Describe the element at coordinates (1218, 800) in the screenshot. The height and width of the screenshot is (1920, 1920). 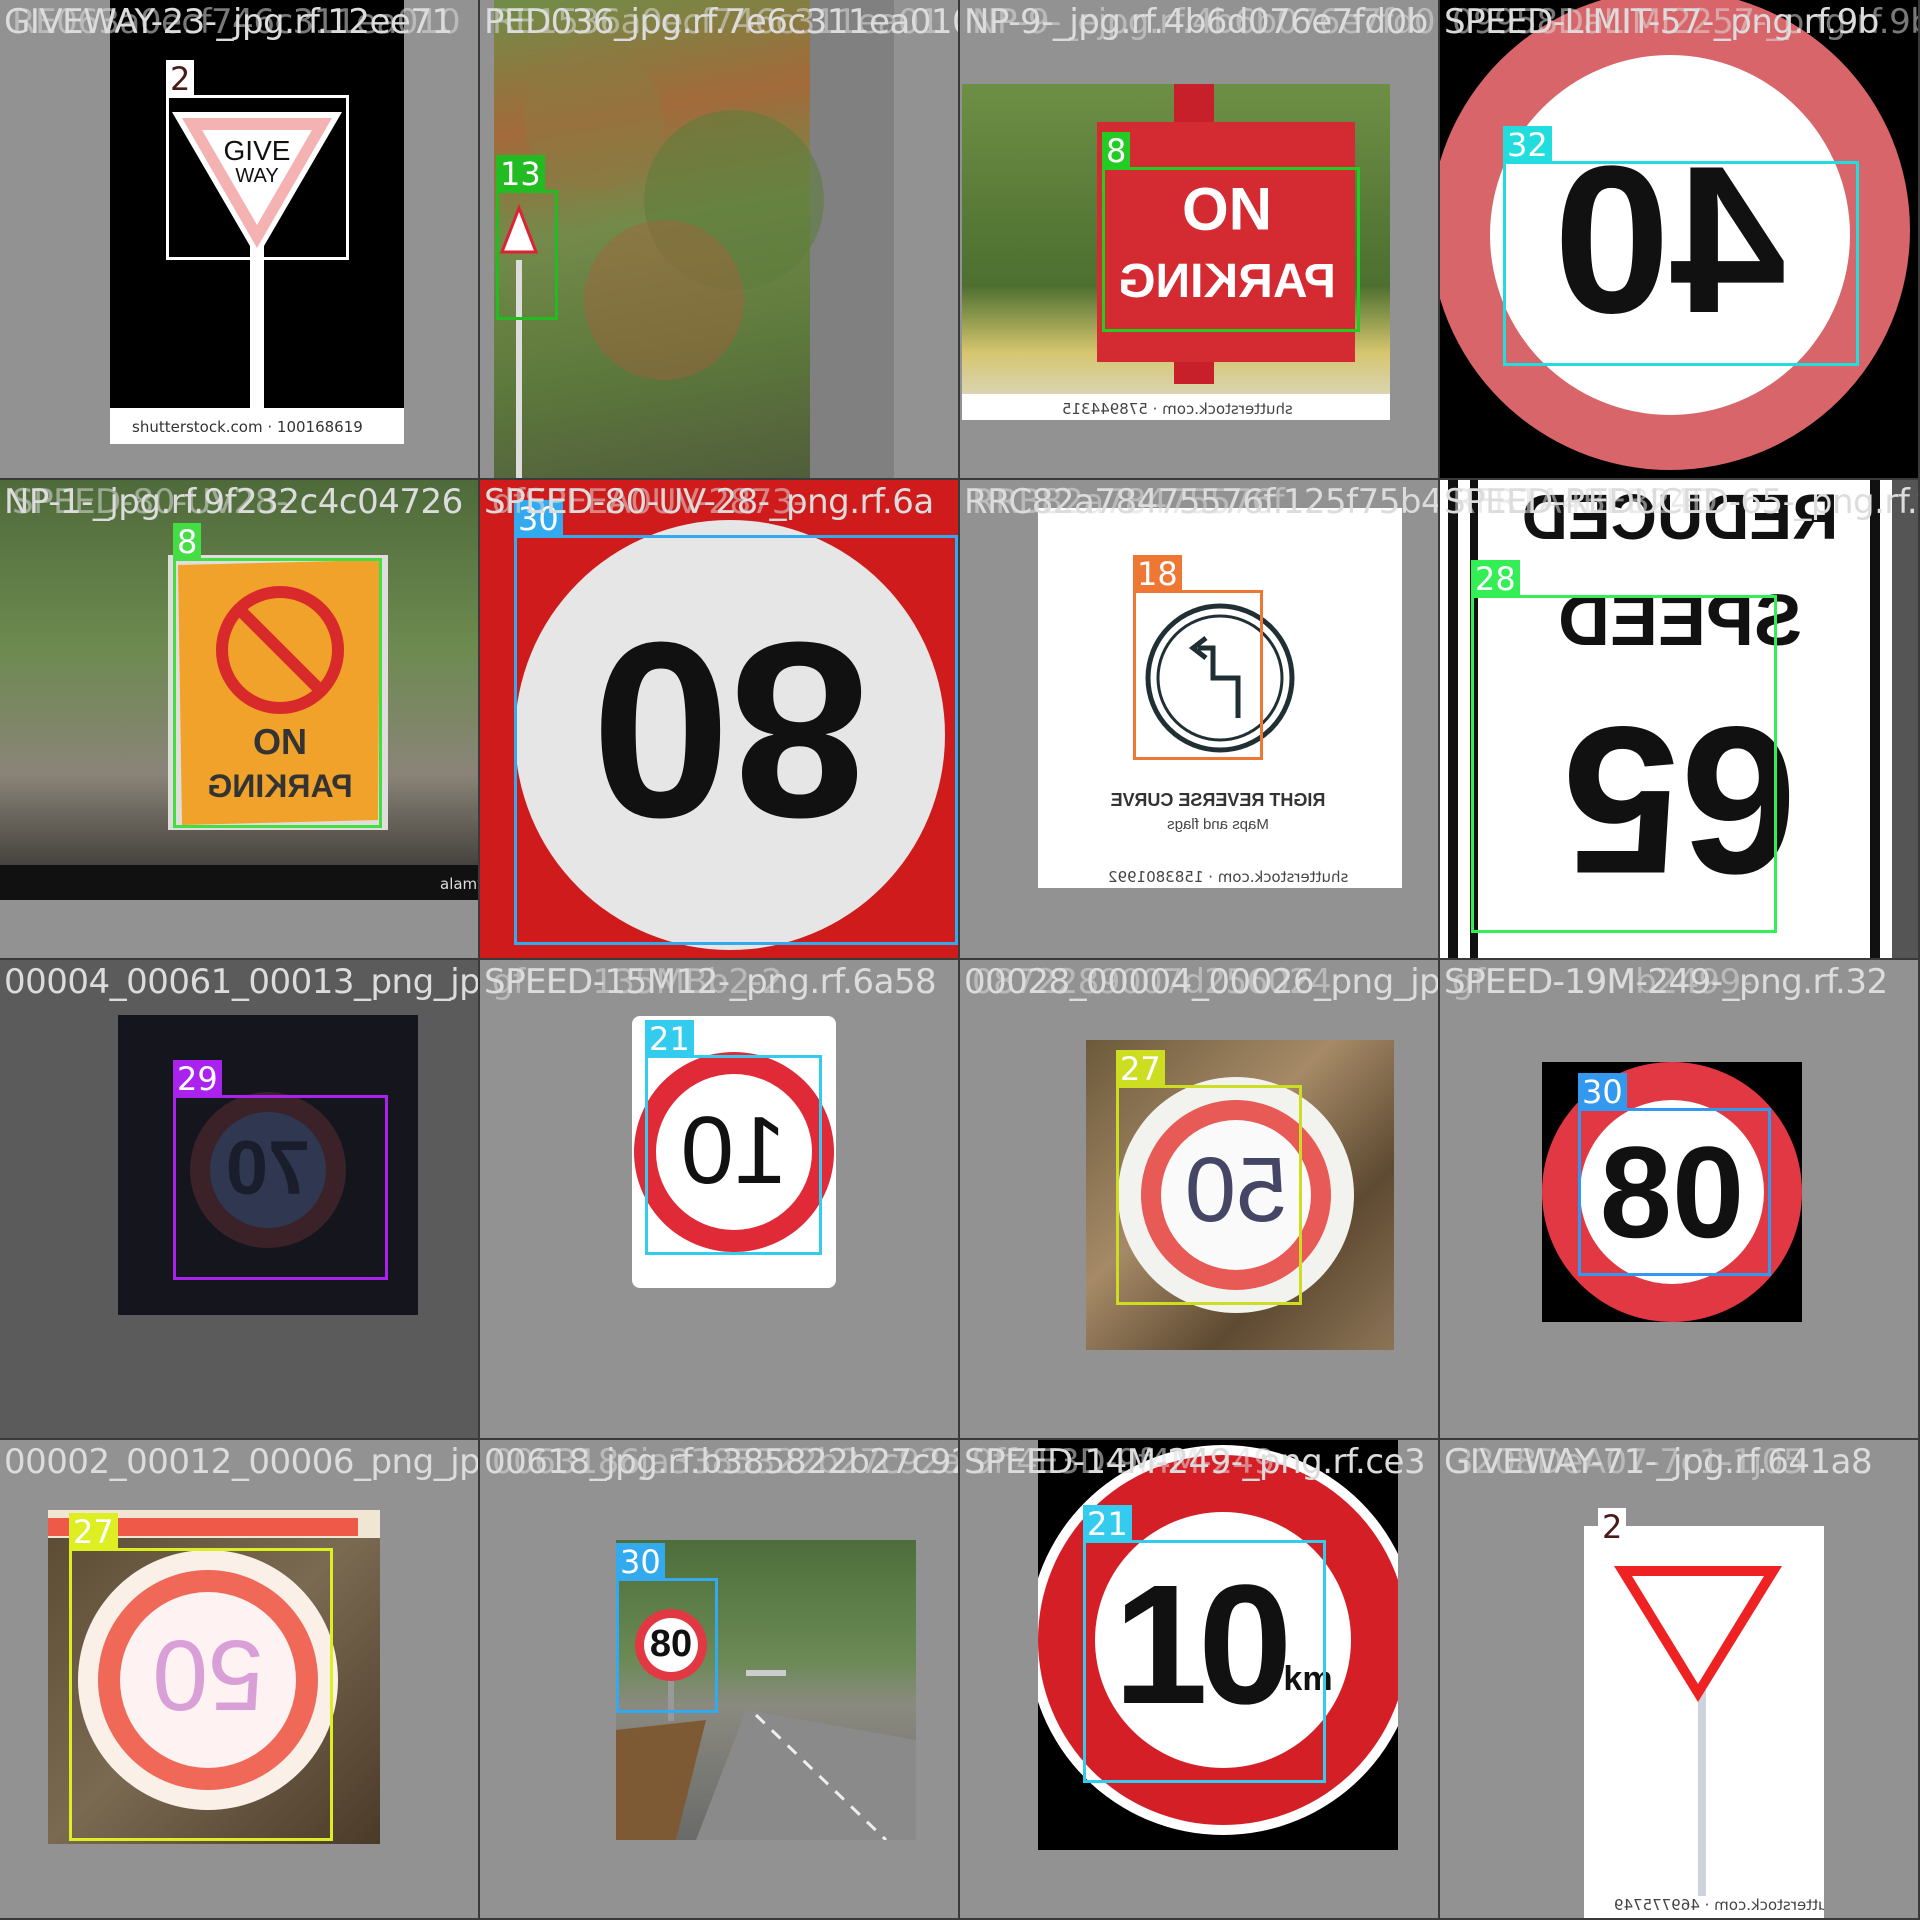
I see `sign-text-title: RIGHT REVERSE CURVE` at that location.